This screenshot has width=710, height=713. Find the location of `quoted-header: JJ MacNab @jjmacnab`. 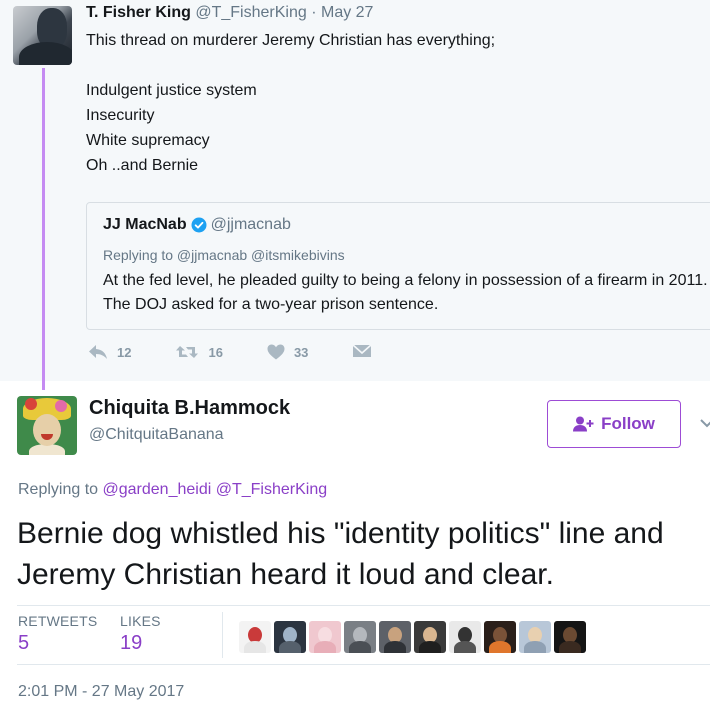

quoted-header: JJ MacNab @jjmacnab is located at coordinates (197, 225).